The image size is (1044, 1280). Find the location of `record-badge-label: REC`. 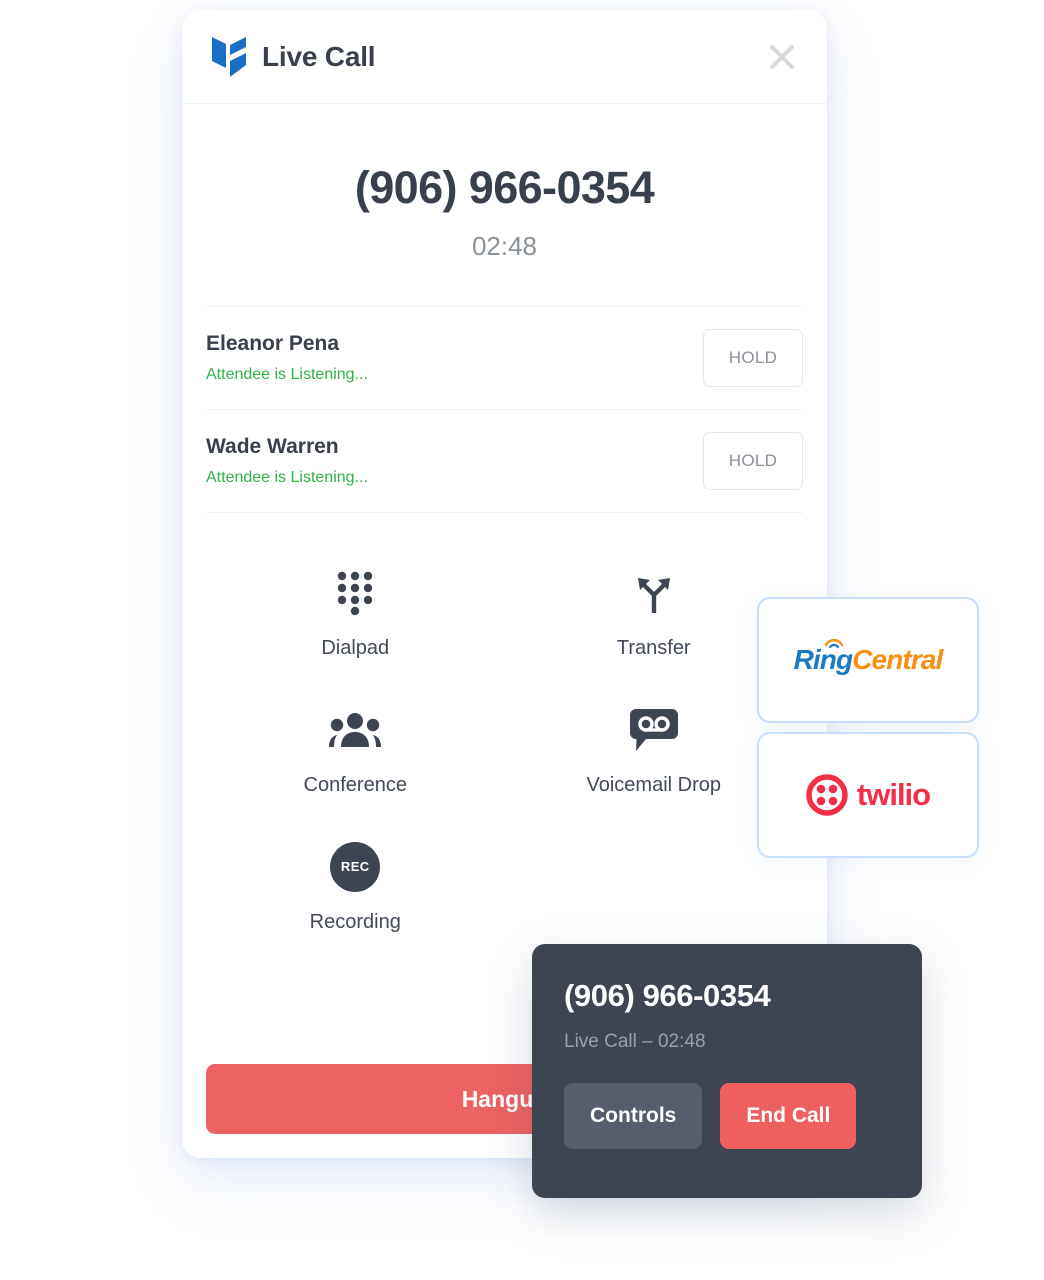

record-badge-label: REC is located at coordinates (355, 866).